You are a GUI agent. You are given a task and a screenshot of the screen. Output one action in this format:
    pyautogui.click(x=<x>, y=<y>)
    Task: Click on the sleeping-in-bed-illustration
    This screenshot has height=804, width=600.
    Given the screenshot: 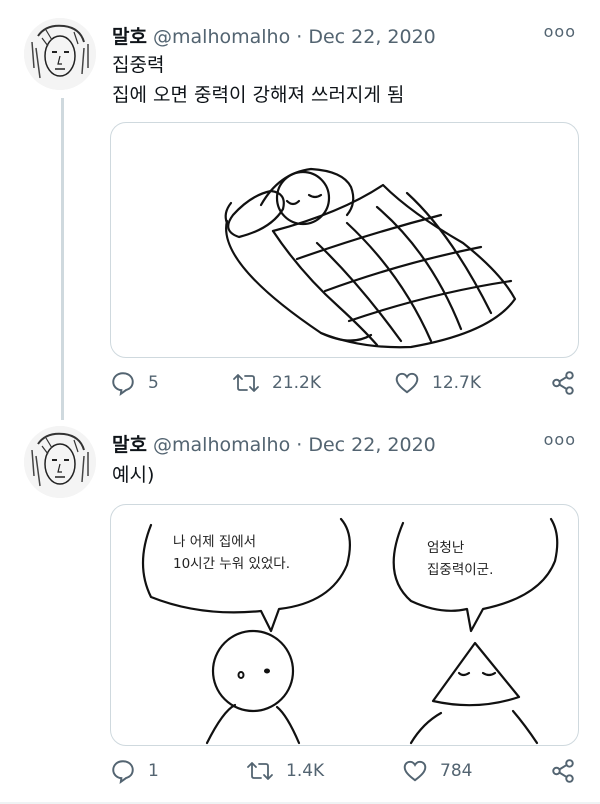 What is the action you would take?
    pyautogui.click(x=370, y=258)
    